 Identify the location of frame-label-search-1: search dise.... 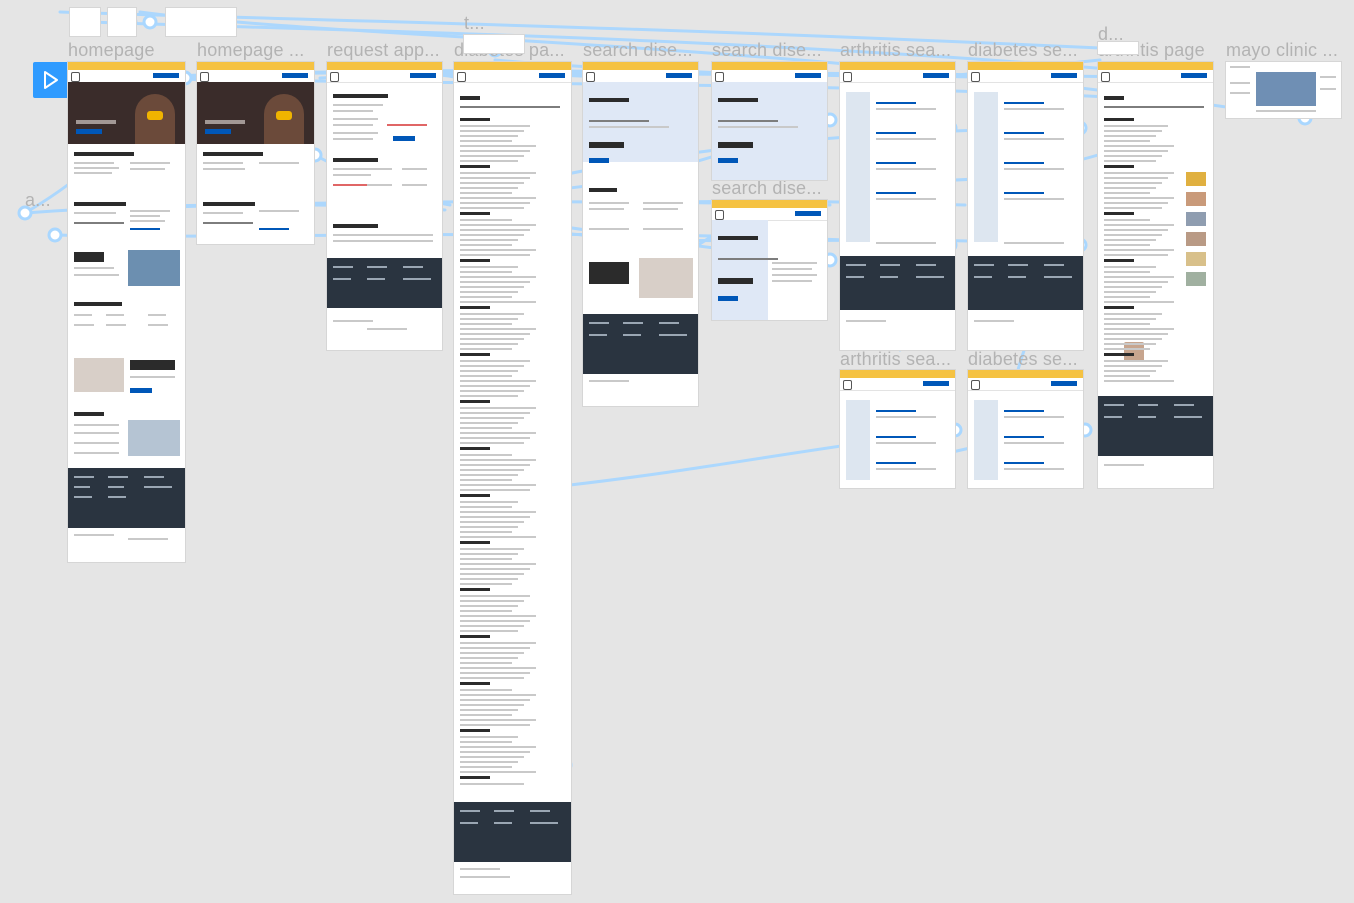
(638, 50).